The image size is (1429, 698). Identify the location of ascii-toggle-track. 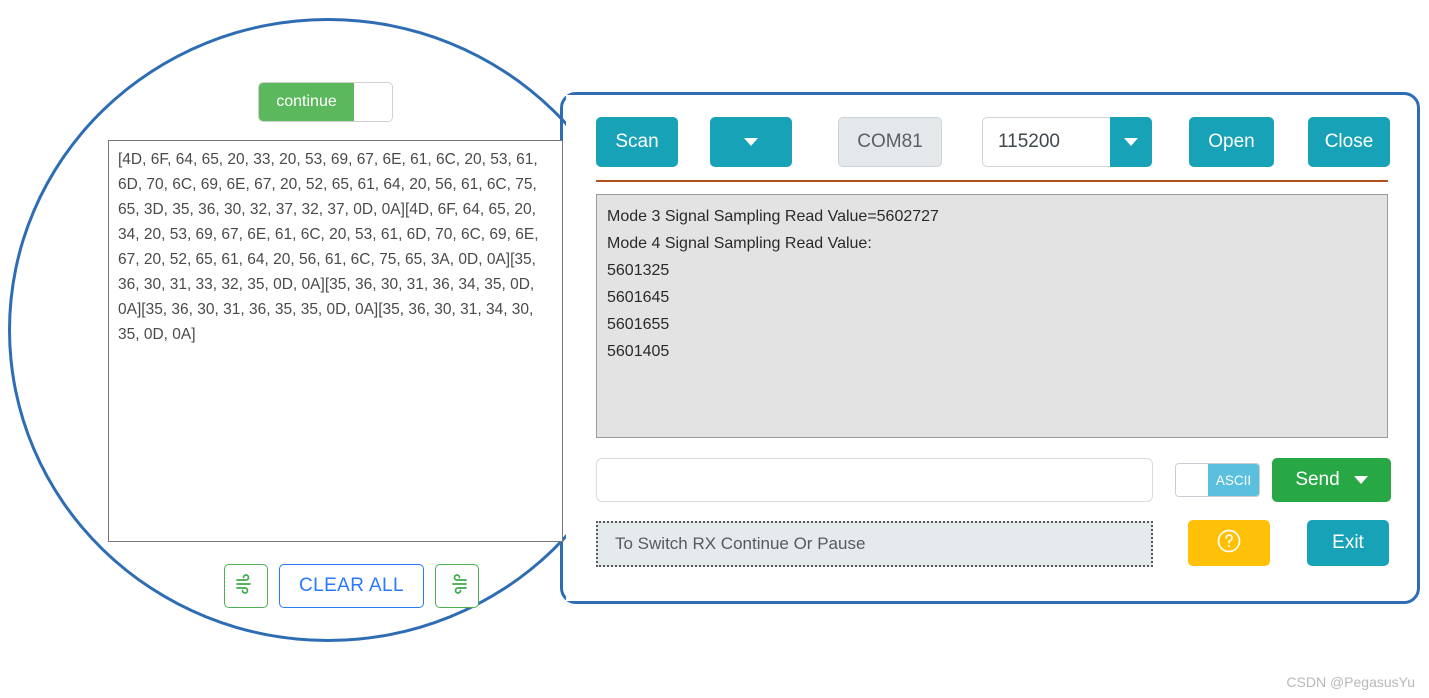
(1192, 480).